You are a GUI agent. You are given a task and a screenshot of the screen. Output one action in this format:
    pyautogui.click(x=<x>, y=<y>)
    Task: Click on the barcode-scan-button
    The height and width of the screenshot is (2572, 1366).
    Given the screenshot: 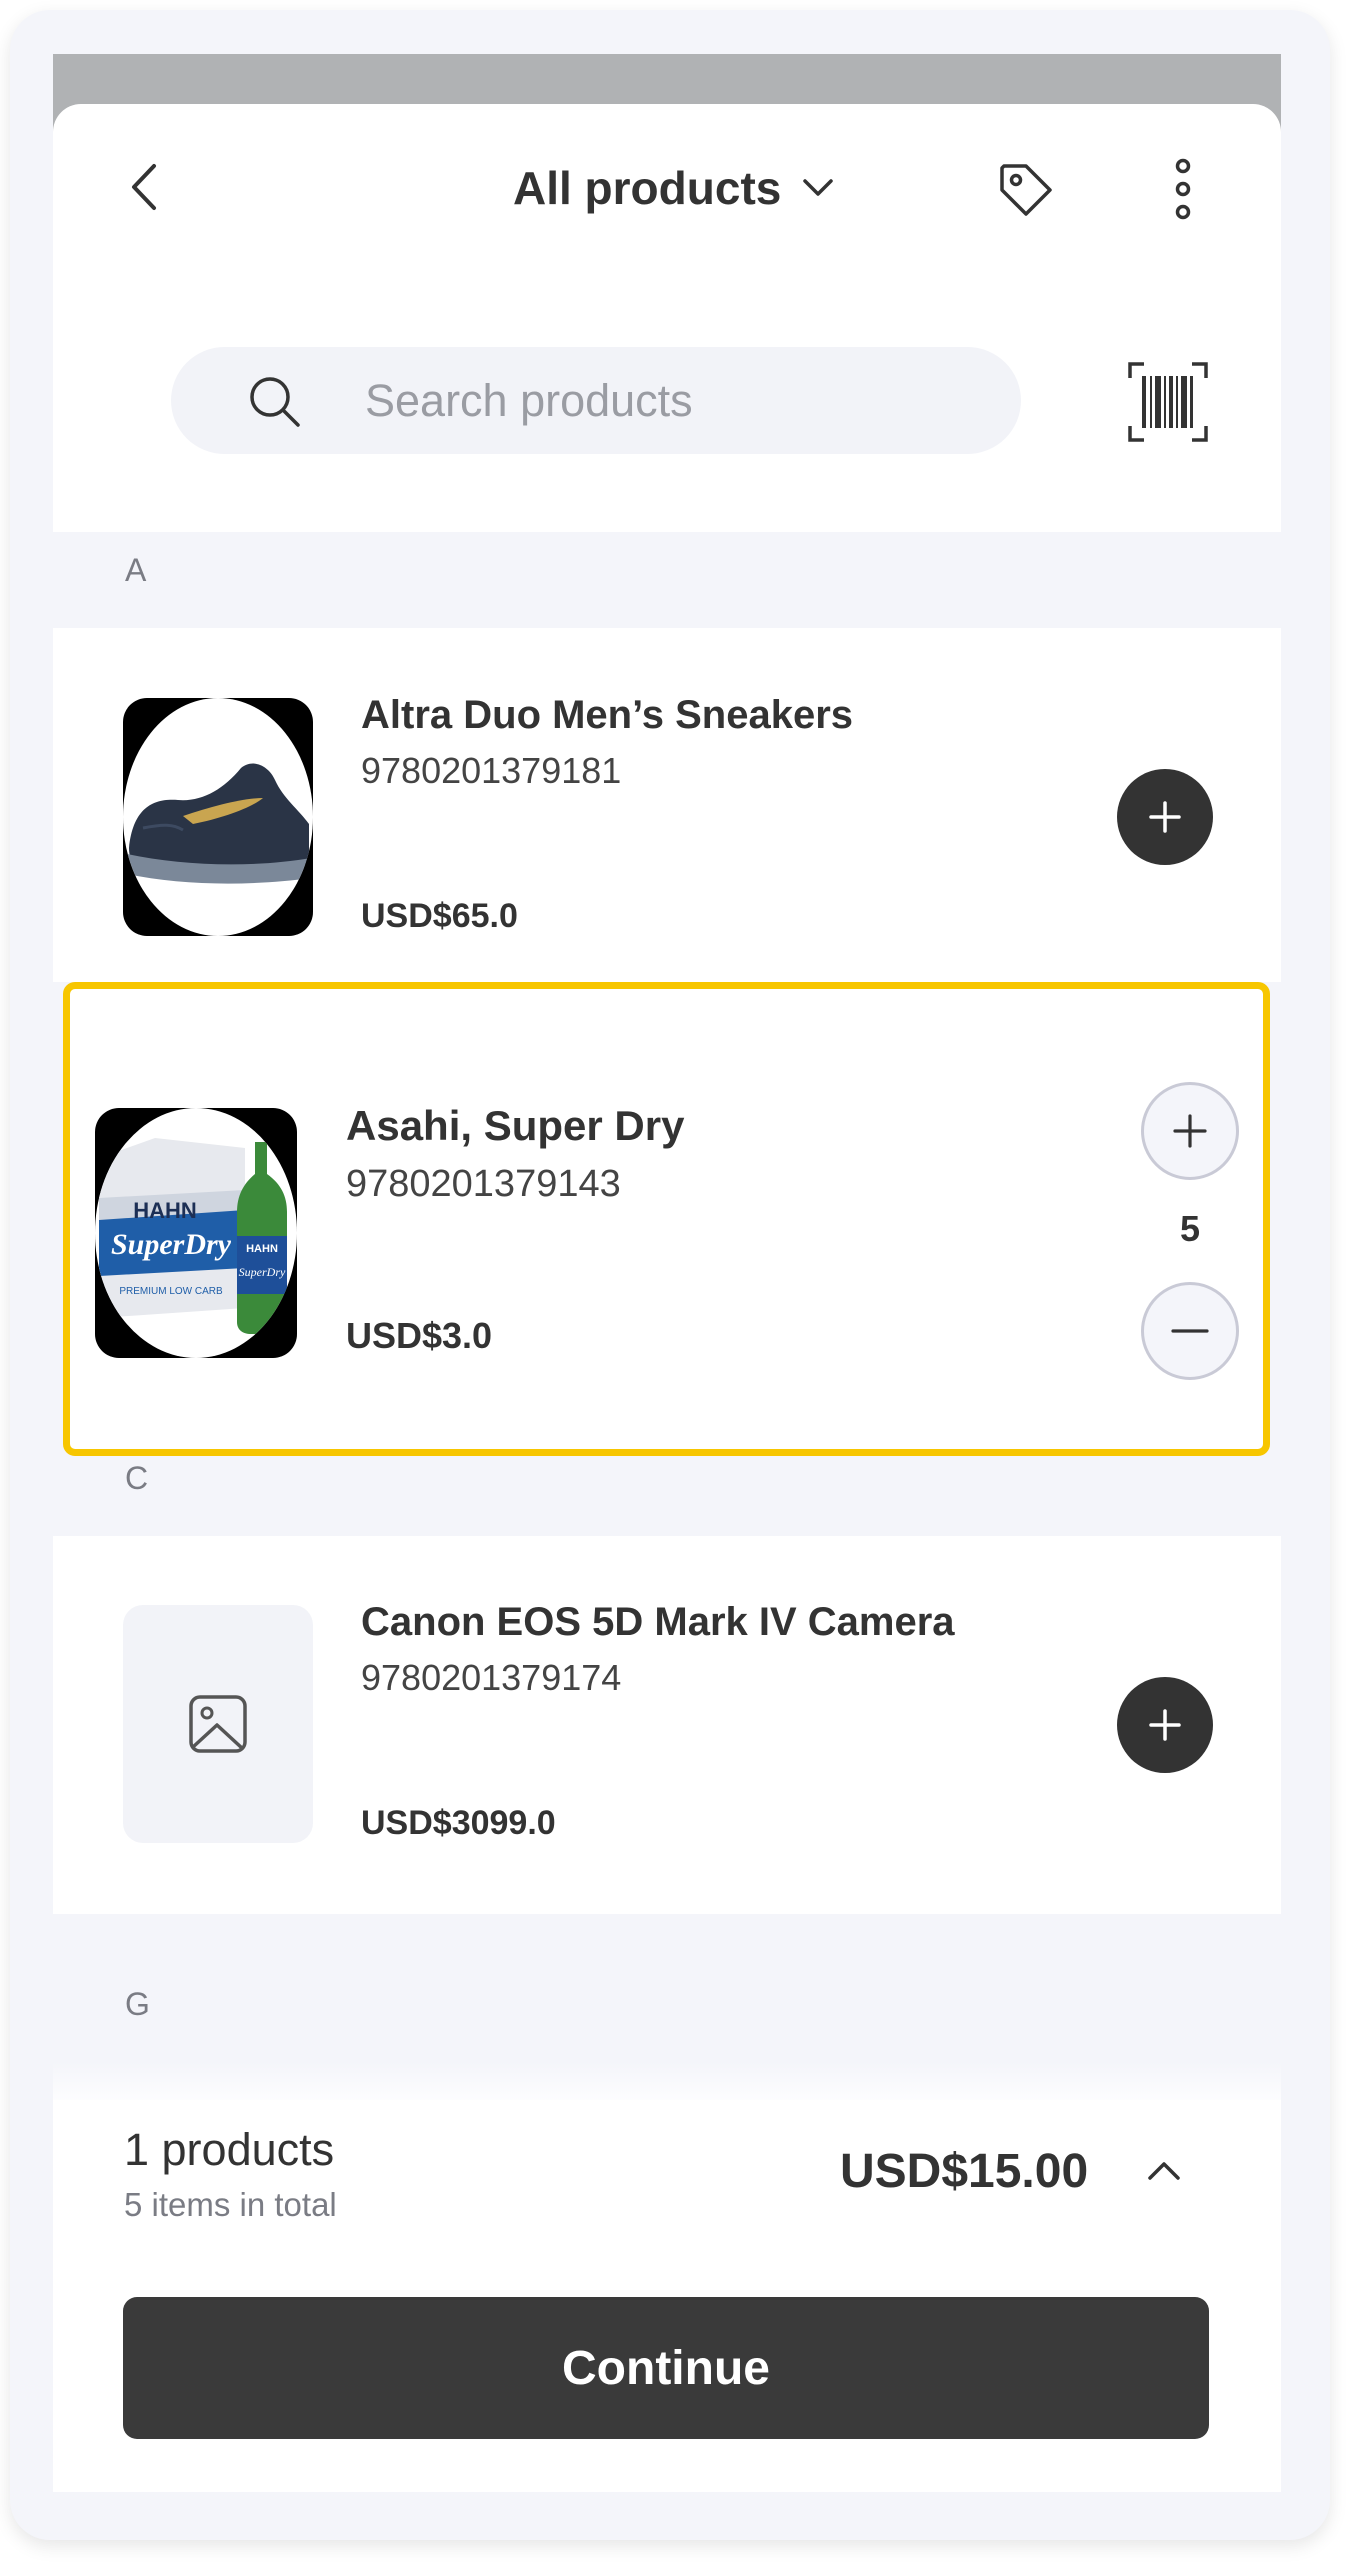 What is the action you would take?
    pyautogui.click(x=1168, y=402)
    